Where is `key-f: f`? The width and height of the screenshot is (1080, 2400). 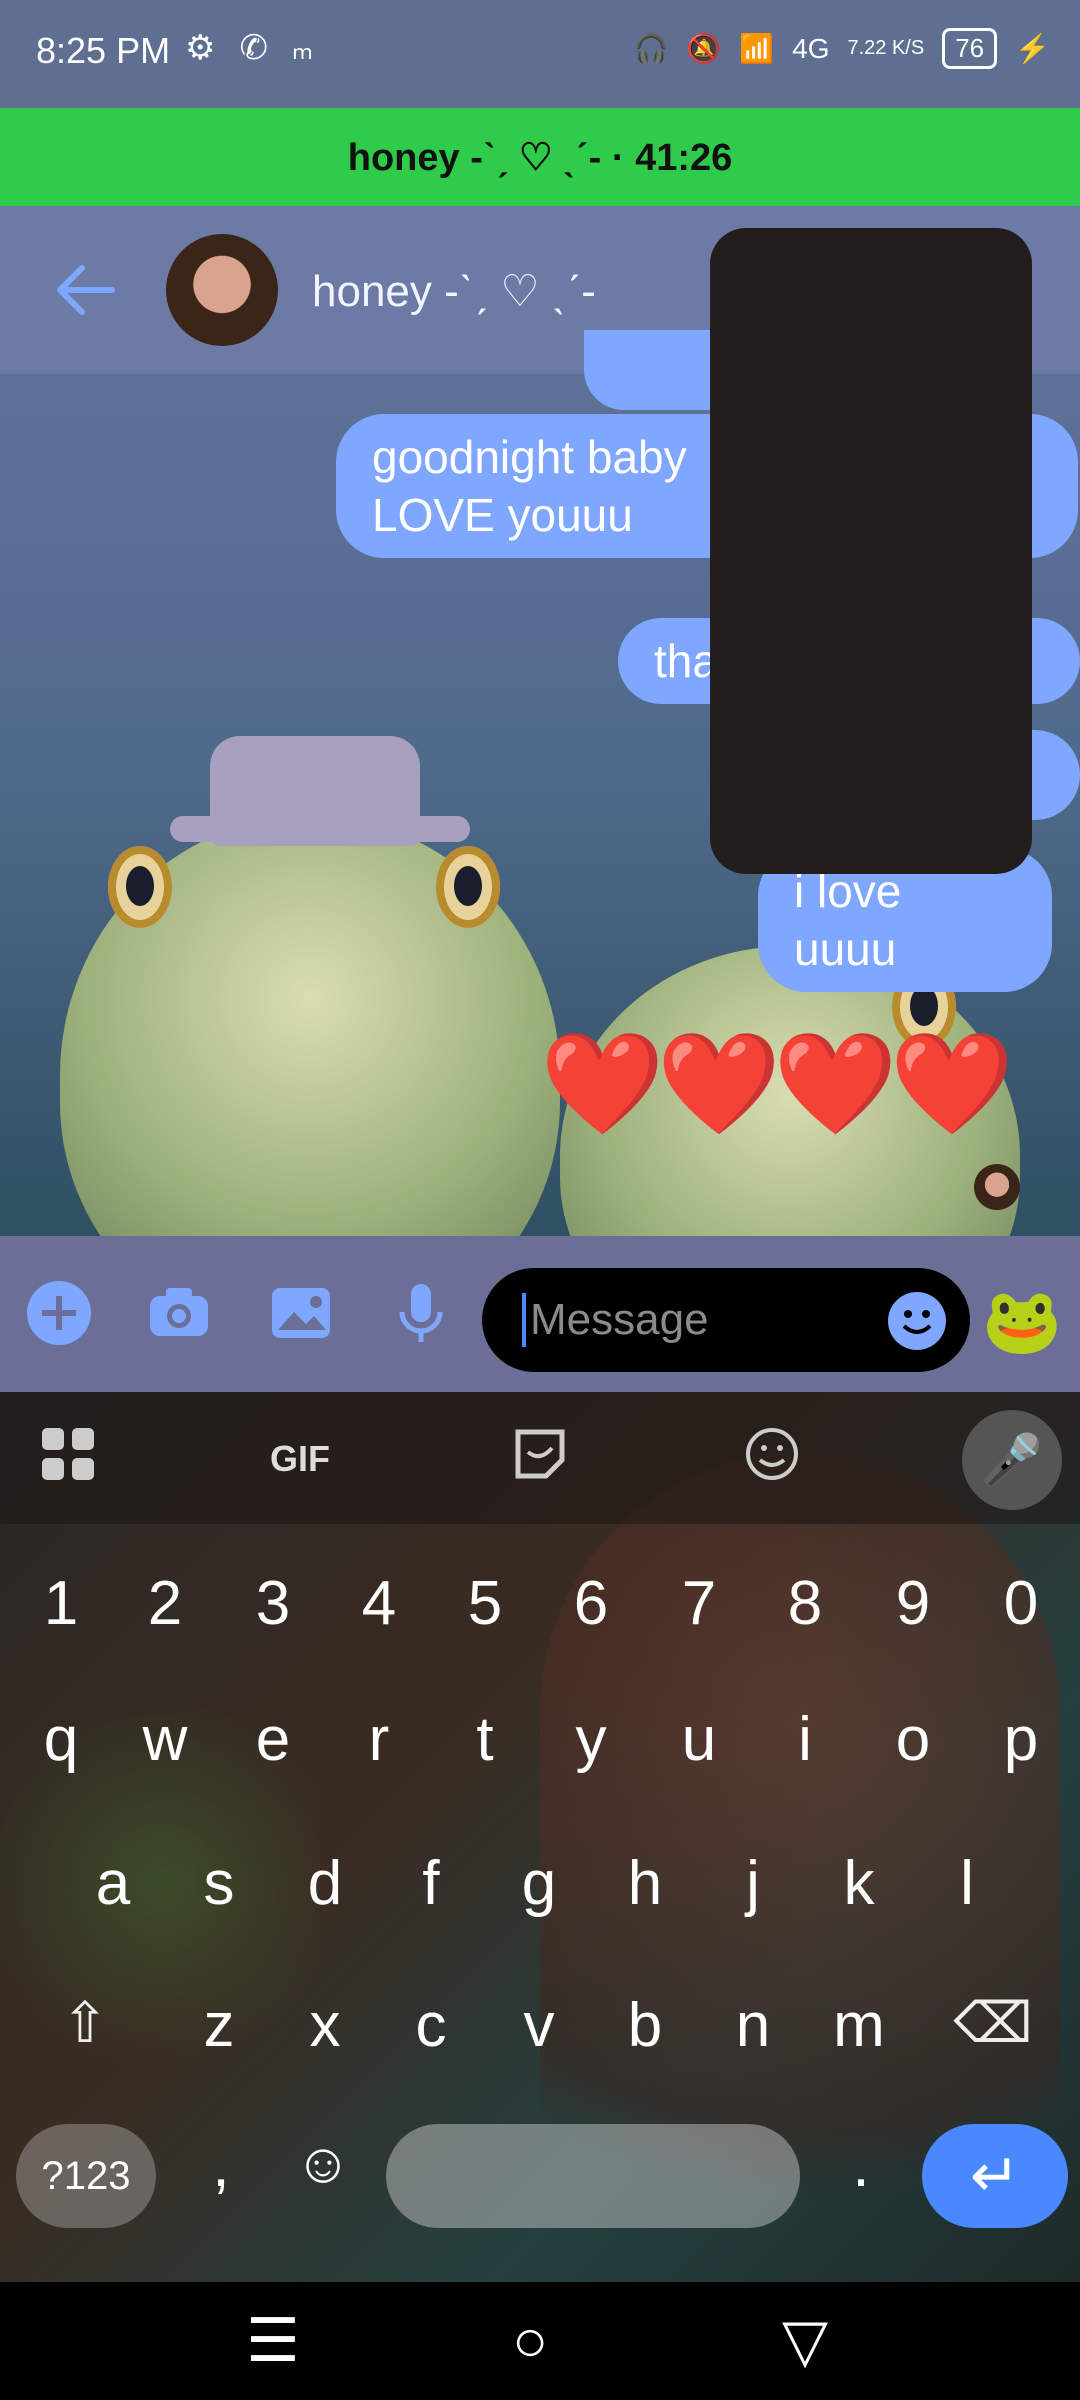 key-f: f is located at coordinates (431, 1883).